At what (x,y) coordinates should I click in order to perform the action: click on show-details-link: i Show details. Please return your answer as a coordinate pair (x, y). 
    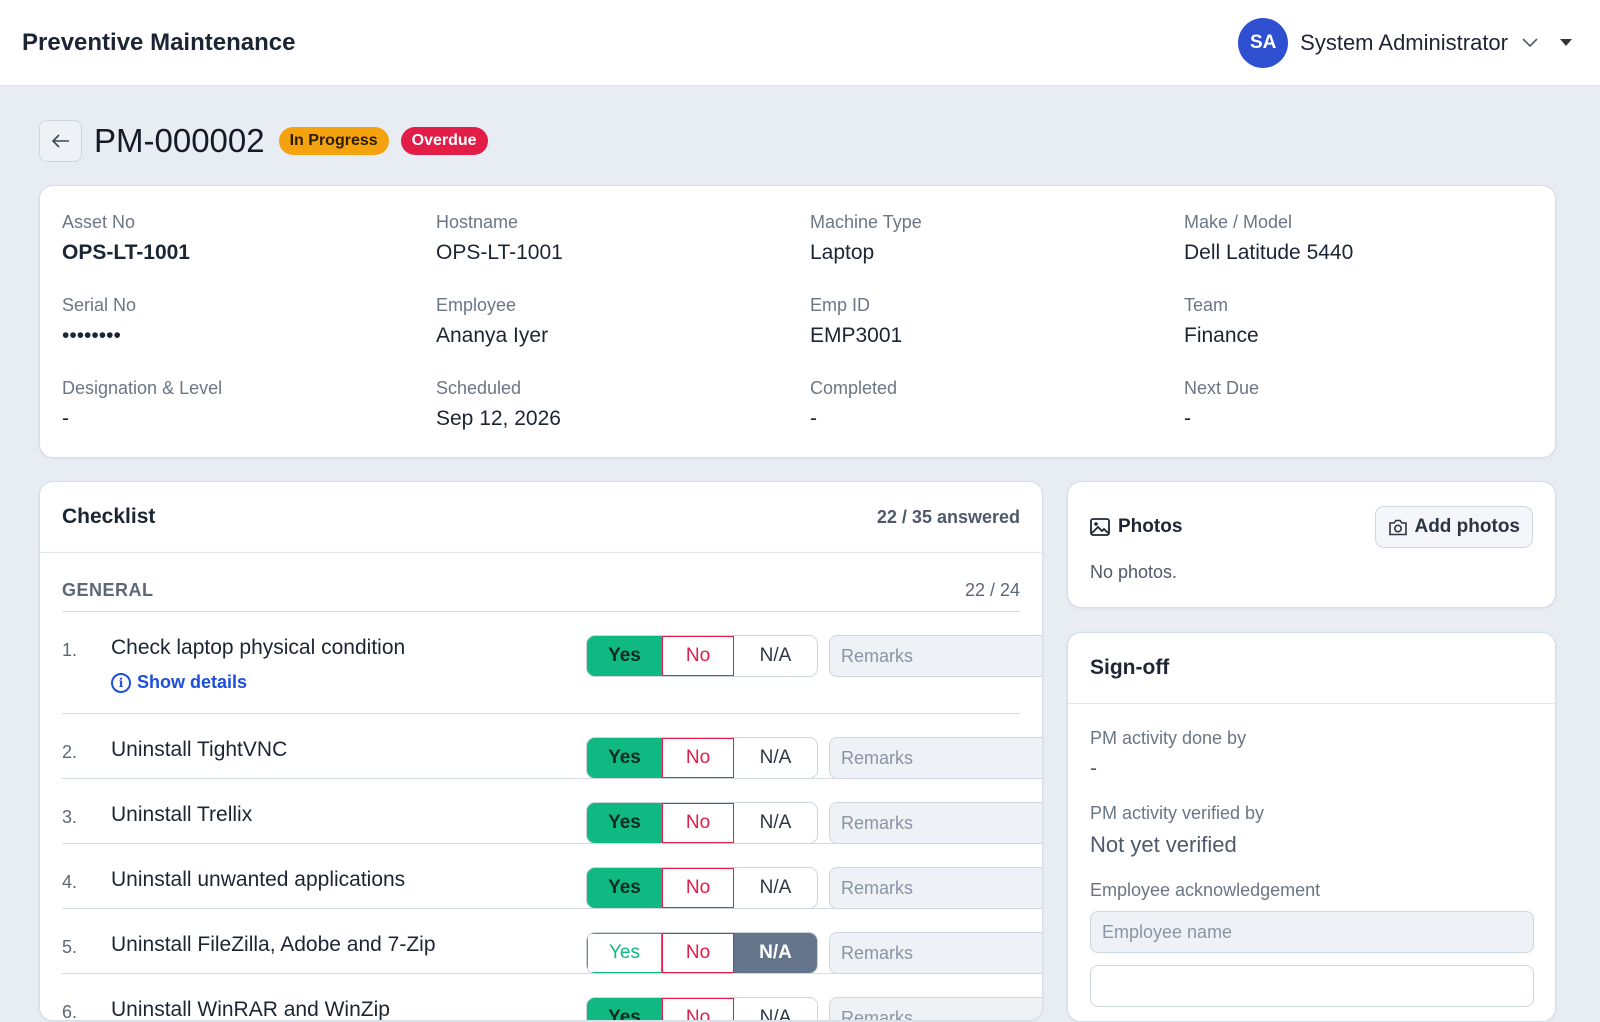
    Looking at the image, I should click on (179, 682).